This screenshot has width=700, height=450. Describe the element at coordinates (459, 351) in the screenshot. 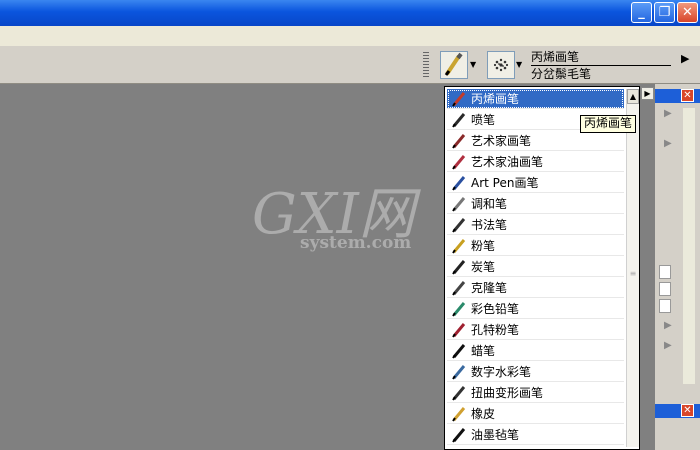

I see `crayon-icon` at that location.